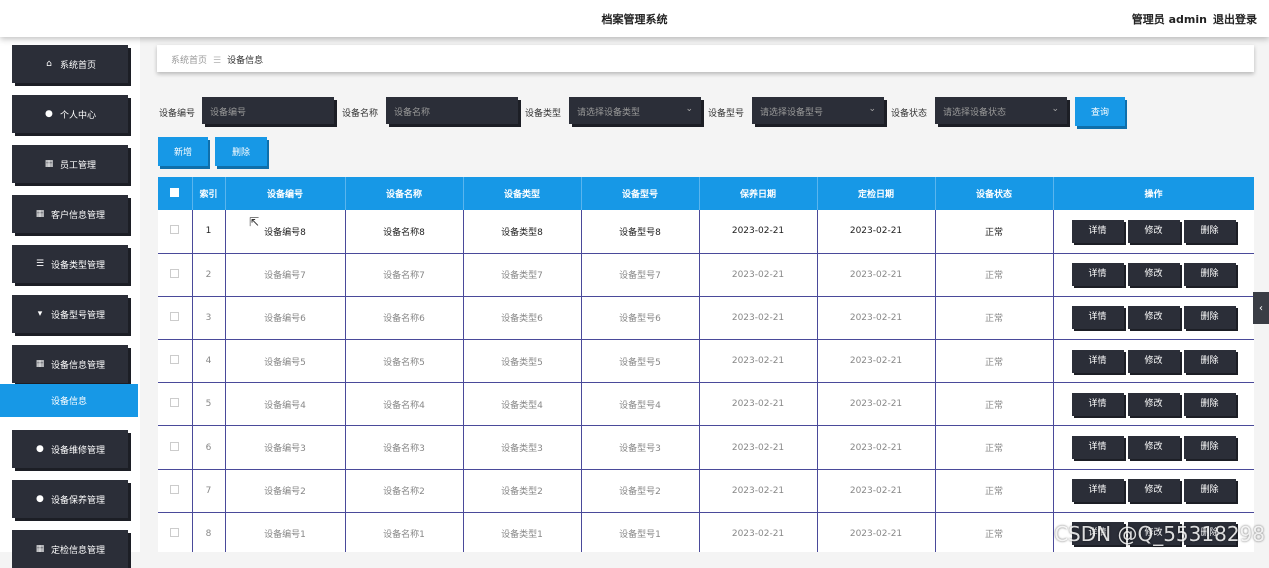 The height and width of the screenshot is (568, 1269). What do you see at coordinates (70, 64) in the screenshot?
I see `sidebar-item-home: ⌂系统首页` at bounding box center [70, 64].